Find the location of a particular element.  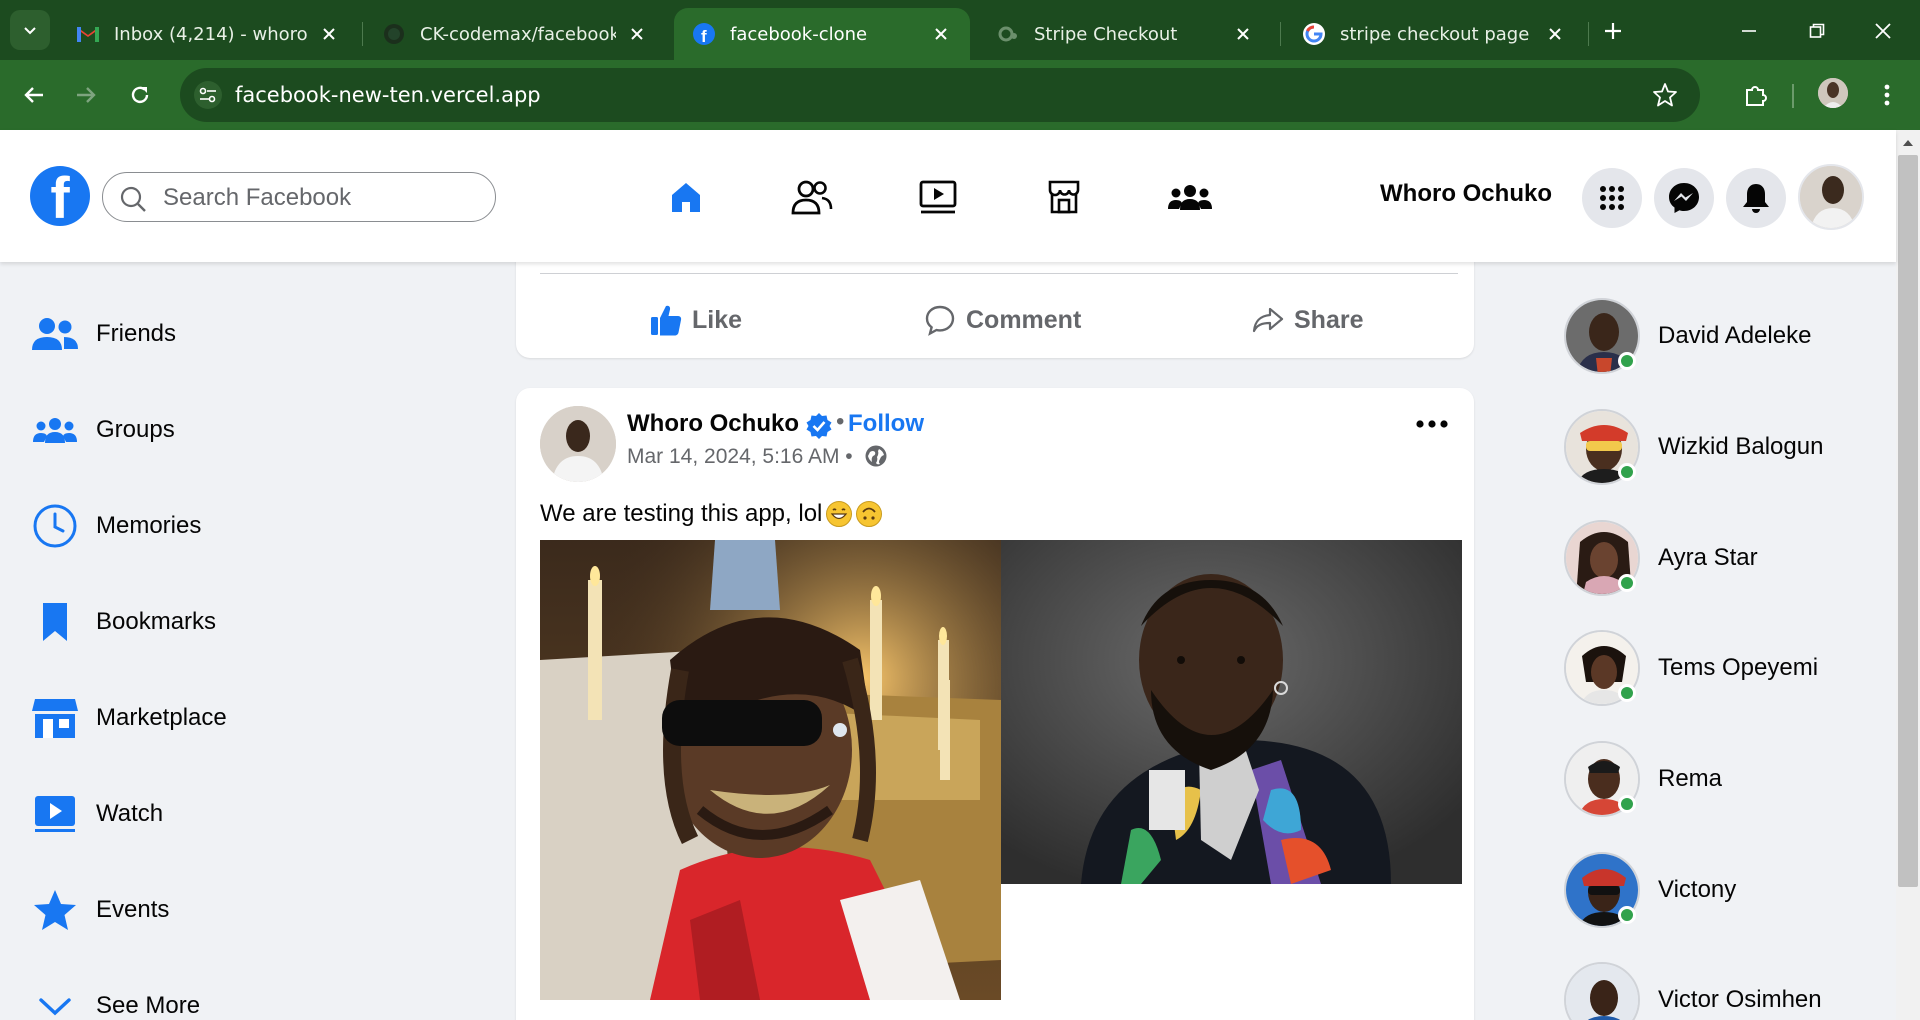

contact-name: Wizkid Balogun is located at coordinates (1741, 446).